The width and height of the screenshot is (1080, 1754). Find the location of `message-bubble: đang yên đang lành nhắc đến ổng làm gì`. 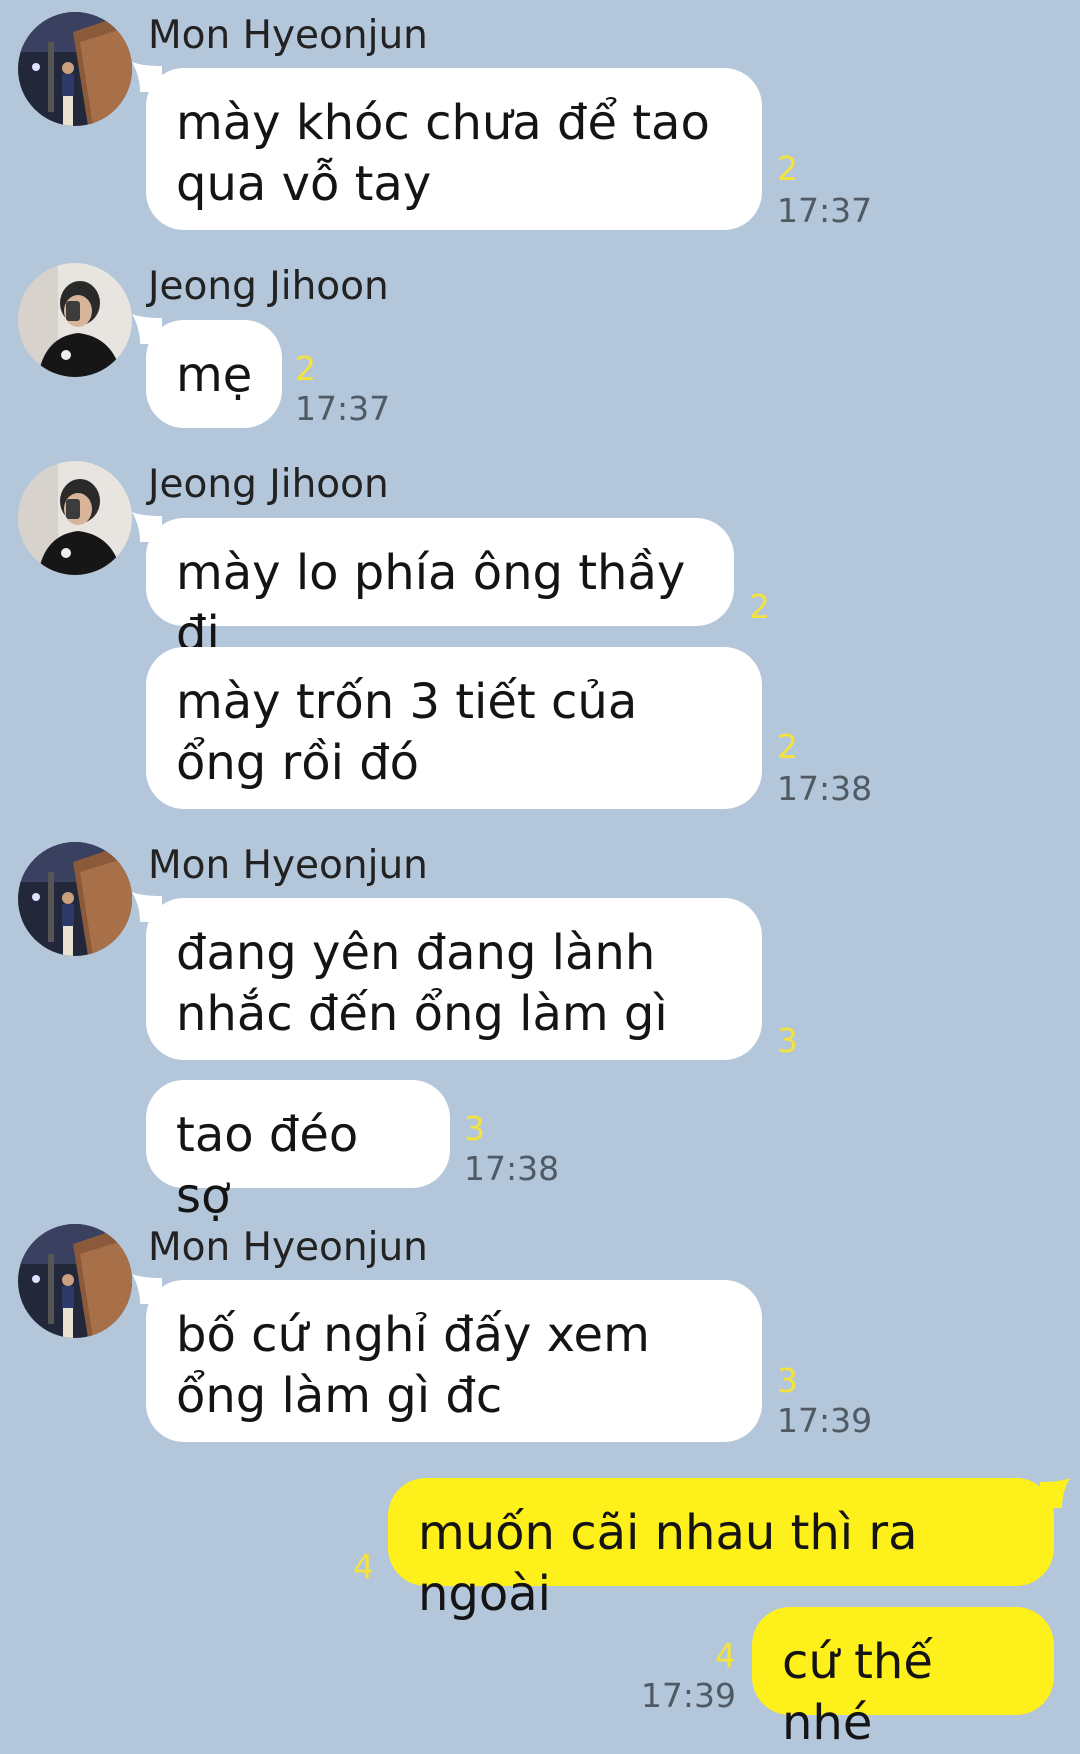

message-bubble: đang yên đang lành nhắc đến ổng làm gì is located at coordinates (454, 979).